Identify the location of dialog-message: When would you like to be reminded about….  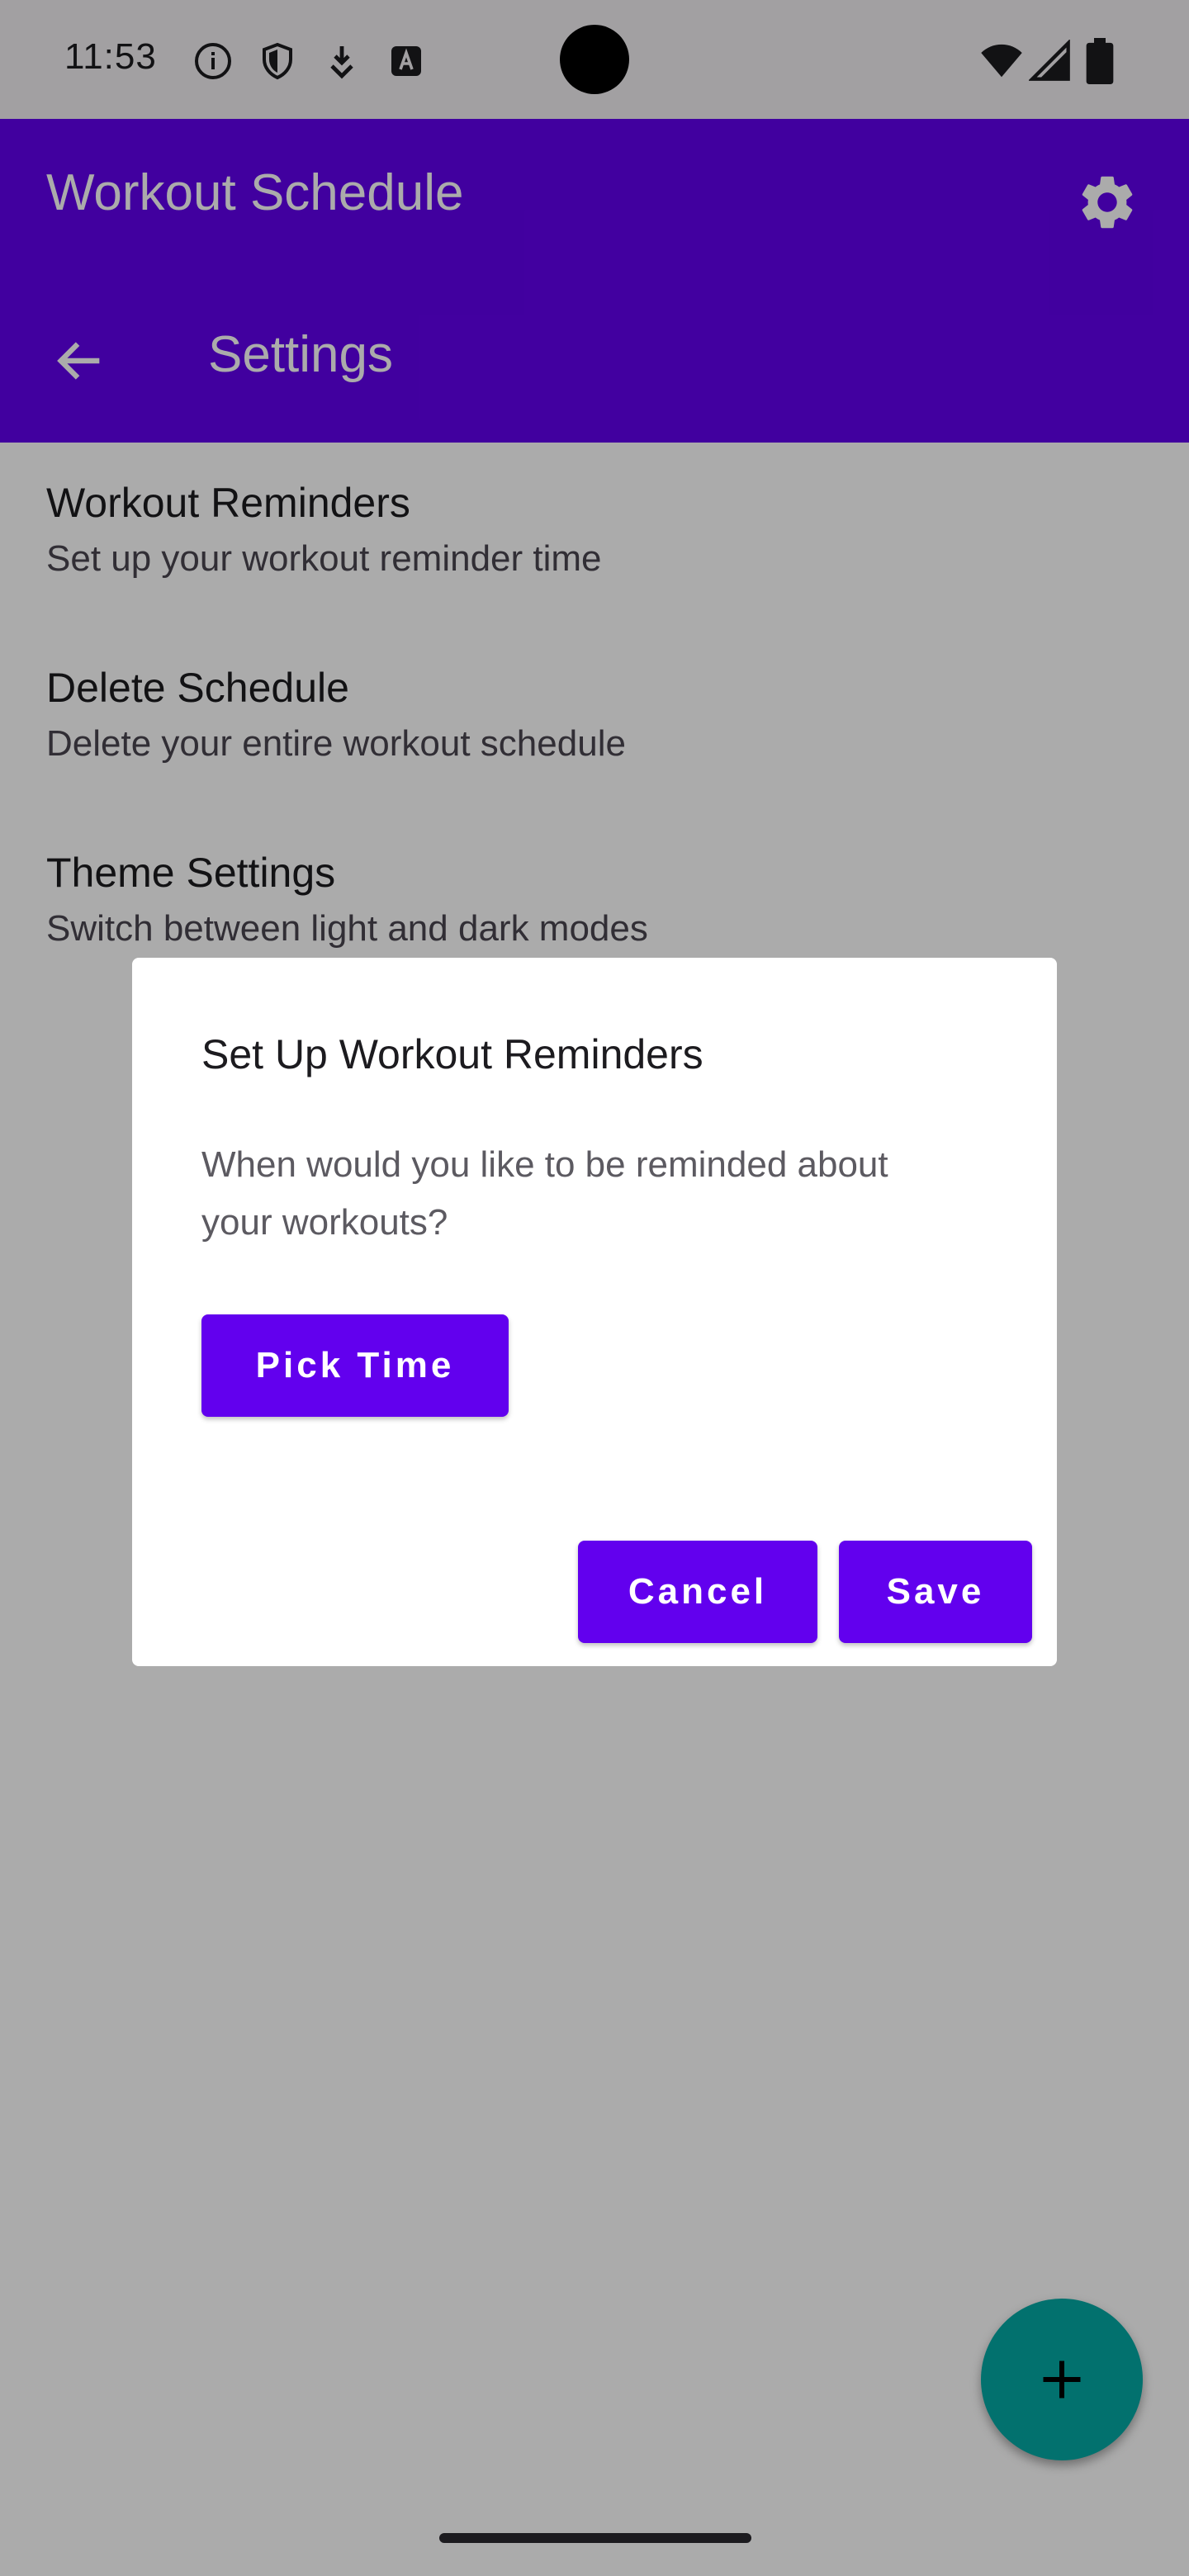
(544, 1193).